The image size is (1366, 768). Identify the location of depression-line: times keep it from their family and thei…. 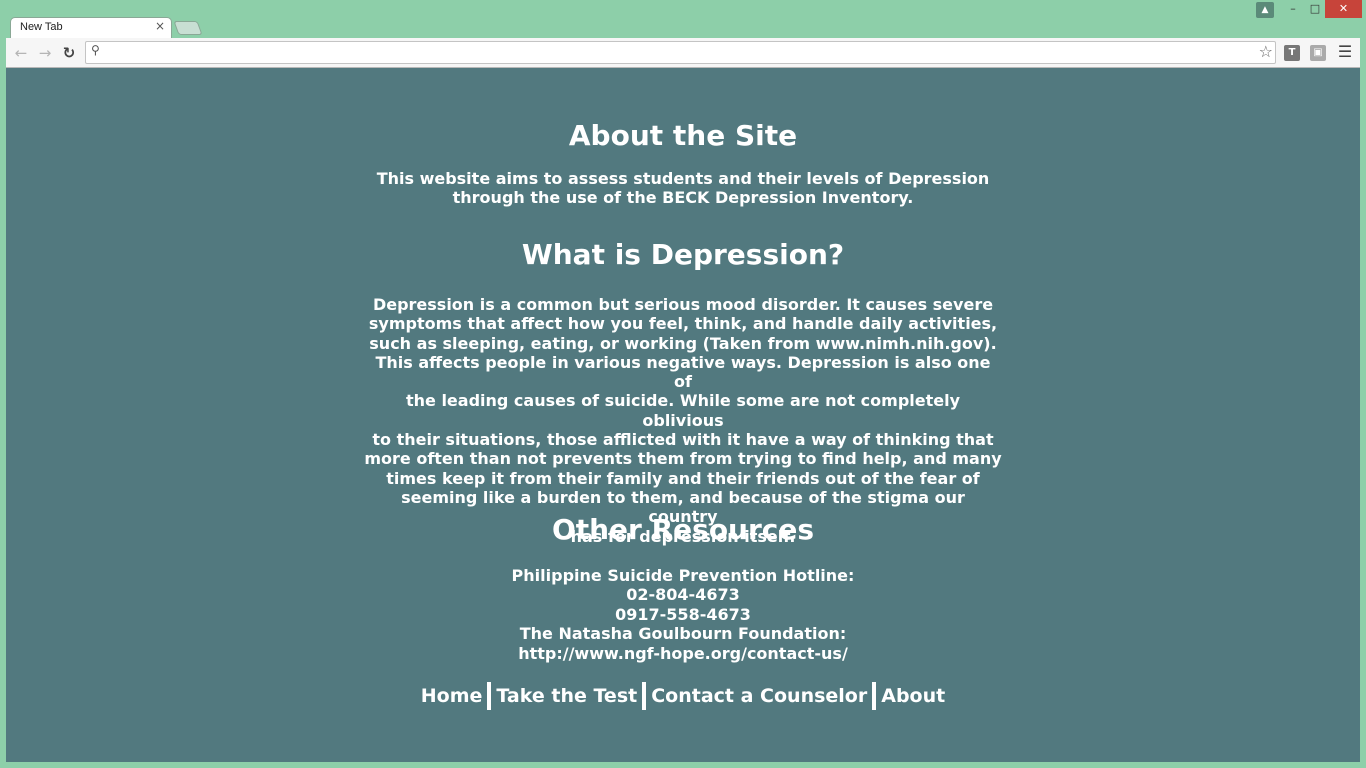
(683, 478).